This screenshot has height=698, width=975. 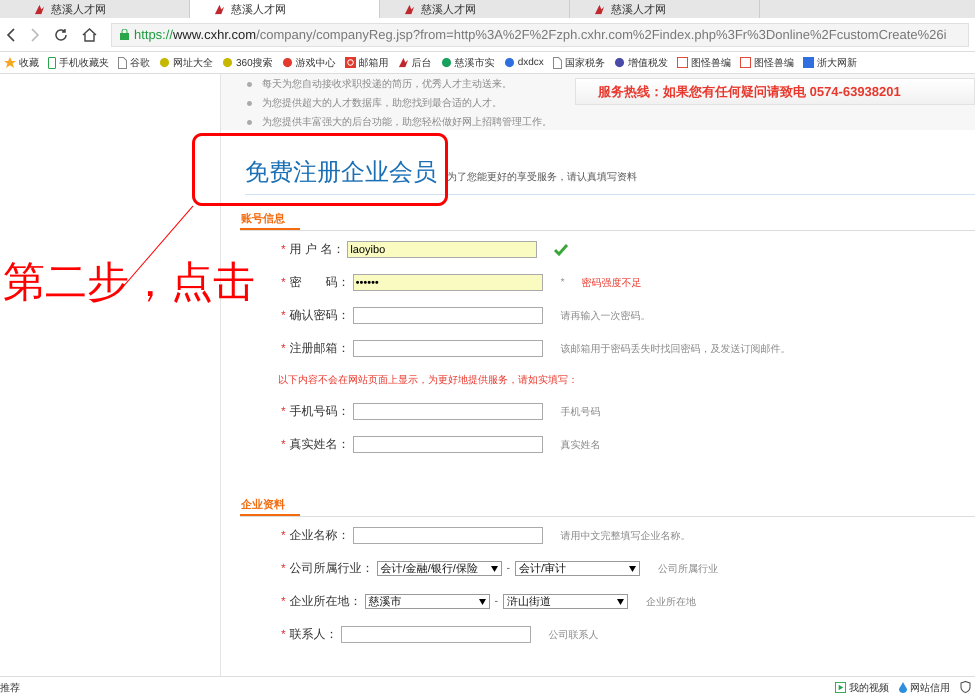 What do you see at coordinates (134, 63) in the screenshot?
I see `bookmark: 谷歌` at bounding box center [134, 63].